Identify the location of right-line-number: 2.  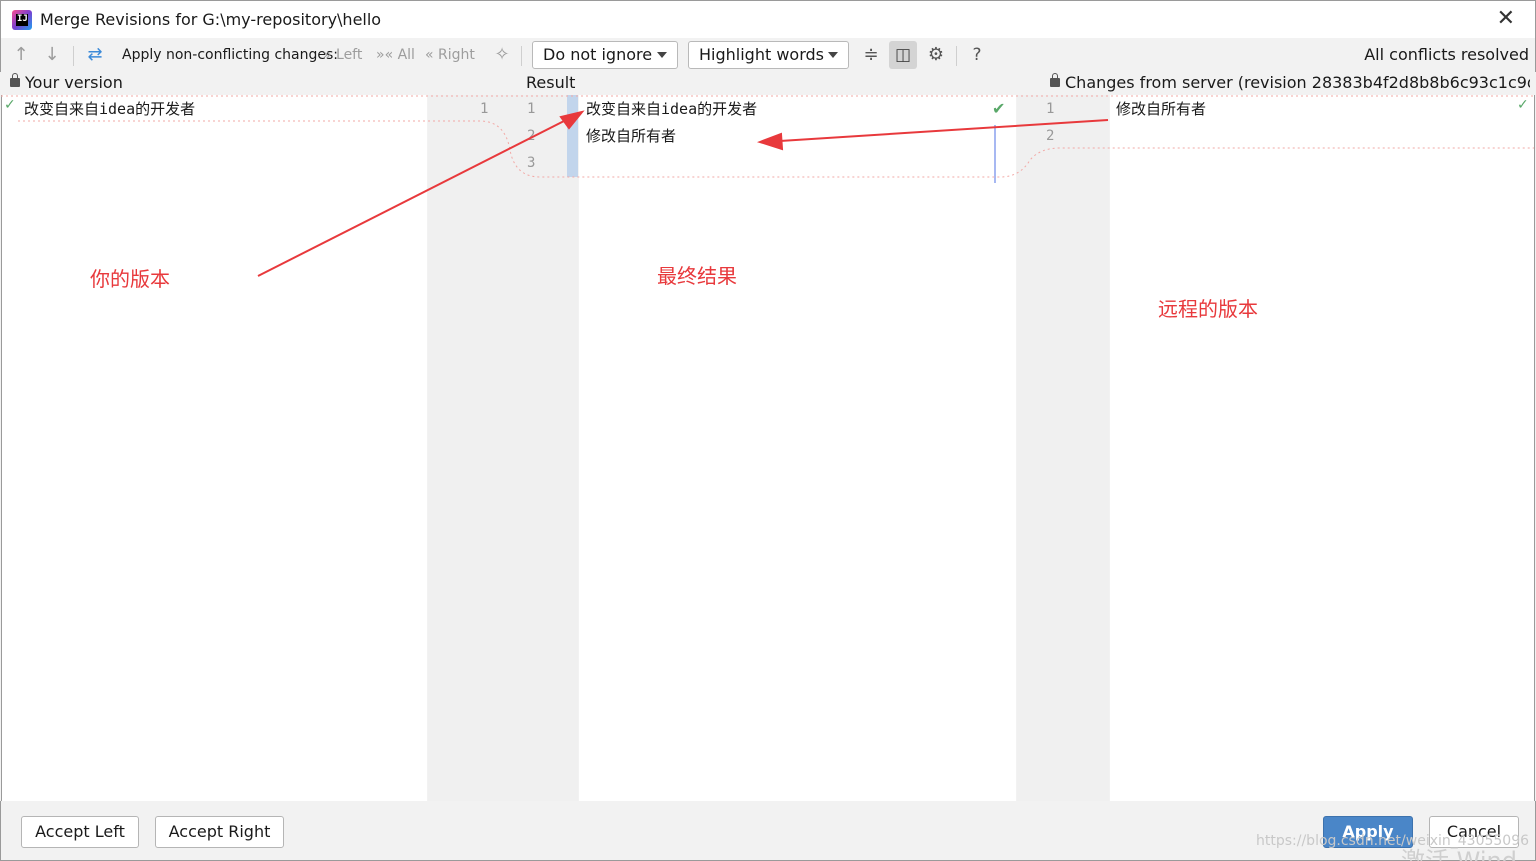
(1050, 136).